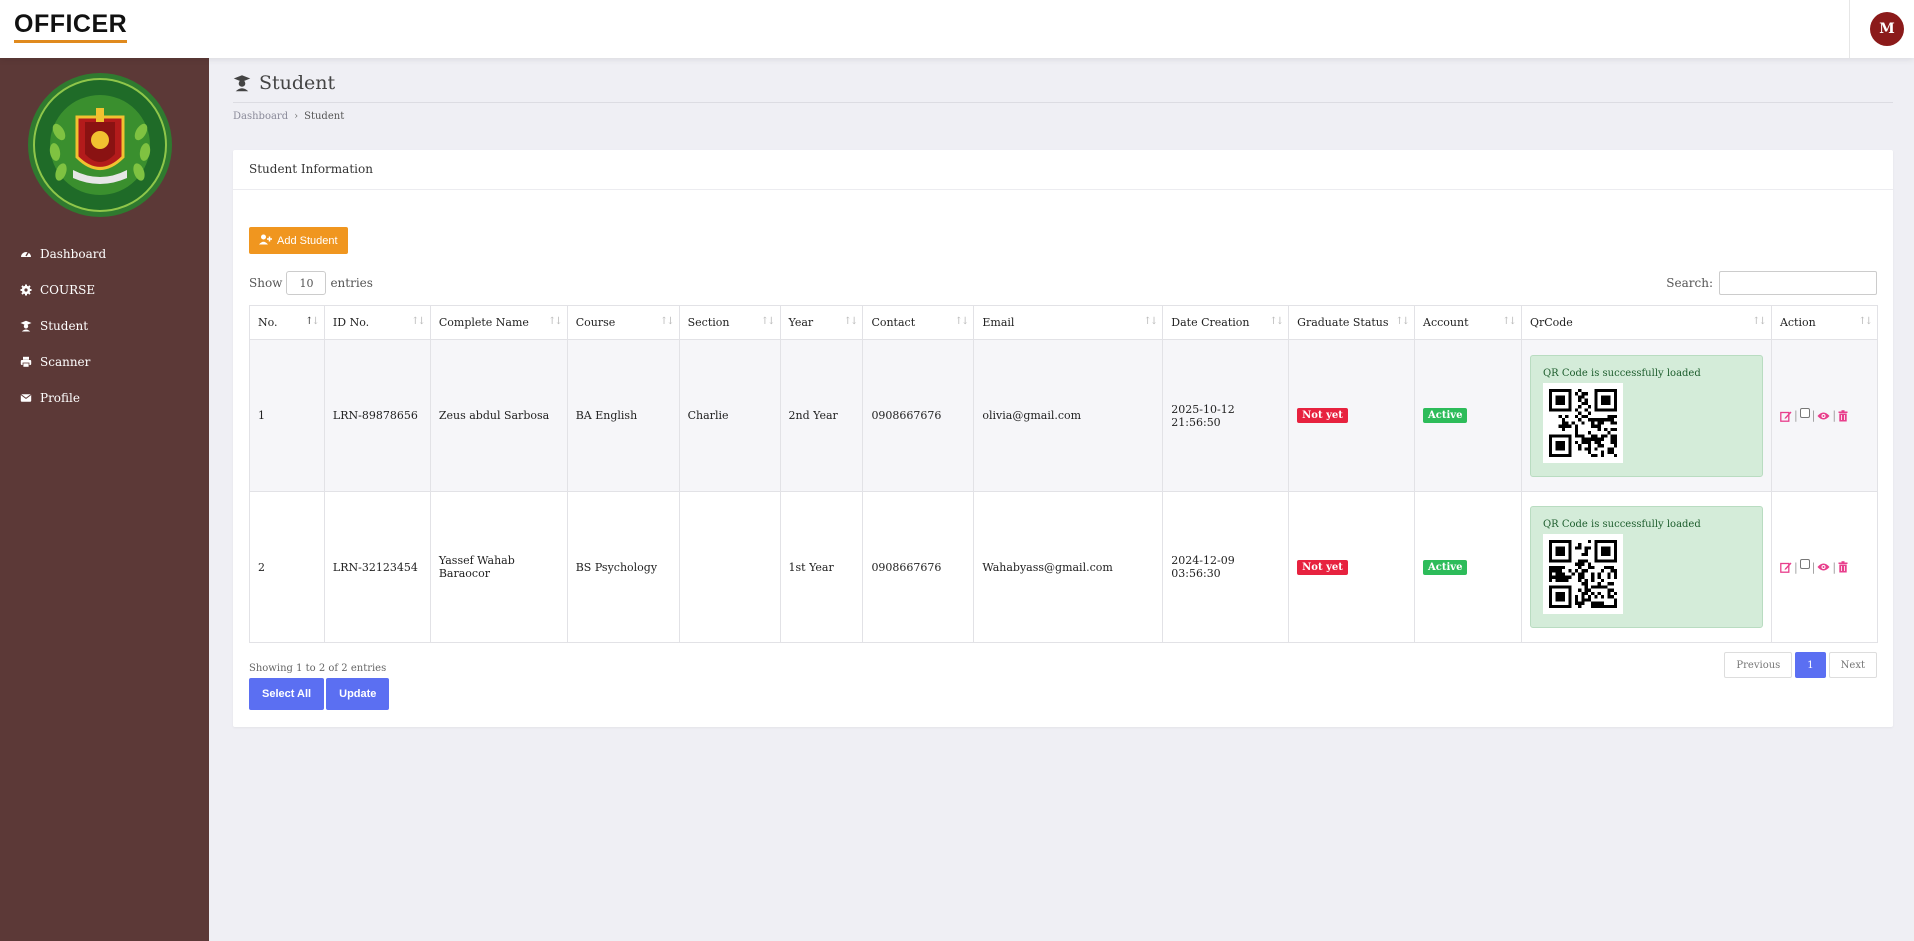 Image resolution: width=1914 pixels, height=941 pixels. Describe the element at coordinates (1445, 567) in the screenshot. I see `account-status-badge: Active` at that location.